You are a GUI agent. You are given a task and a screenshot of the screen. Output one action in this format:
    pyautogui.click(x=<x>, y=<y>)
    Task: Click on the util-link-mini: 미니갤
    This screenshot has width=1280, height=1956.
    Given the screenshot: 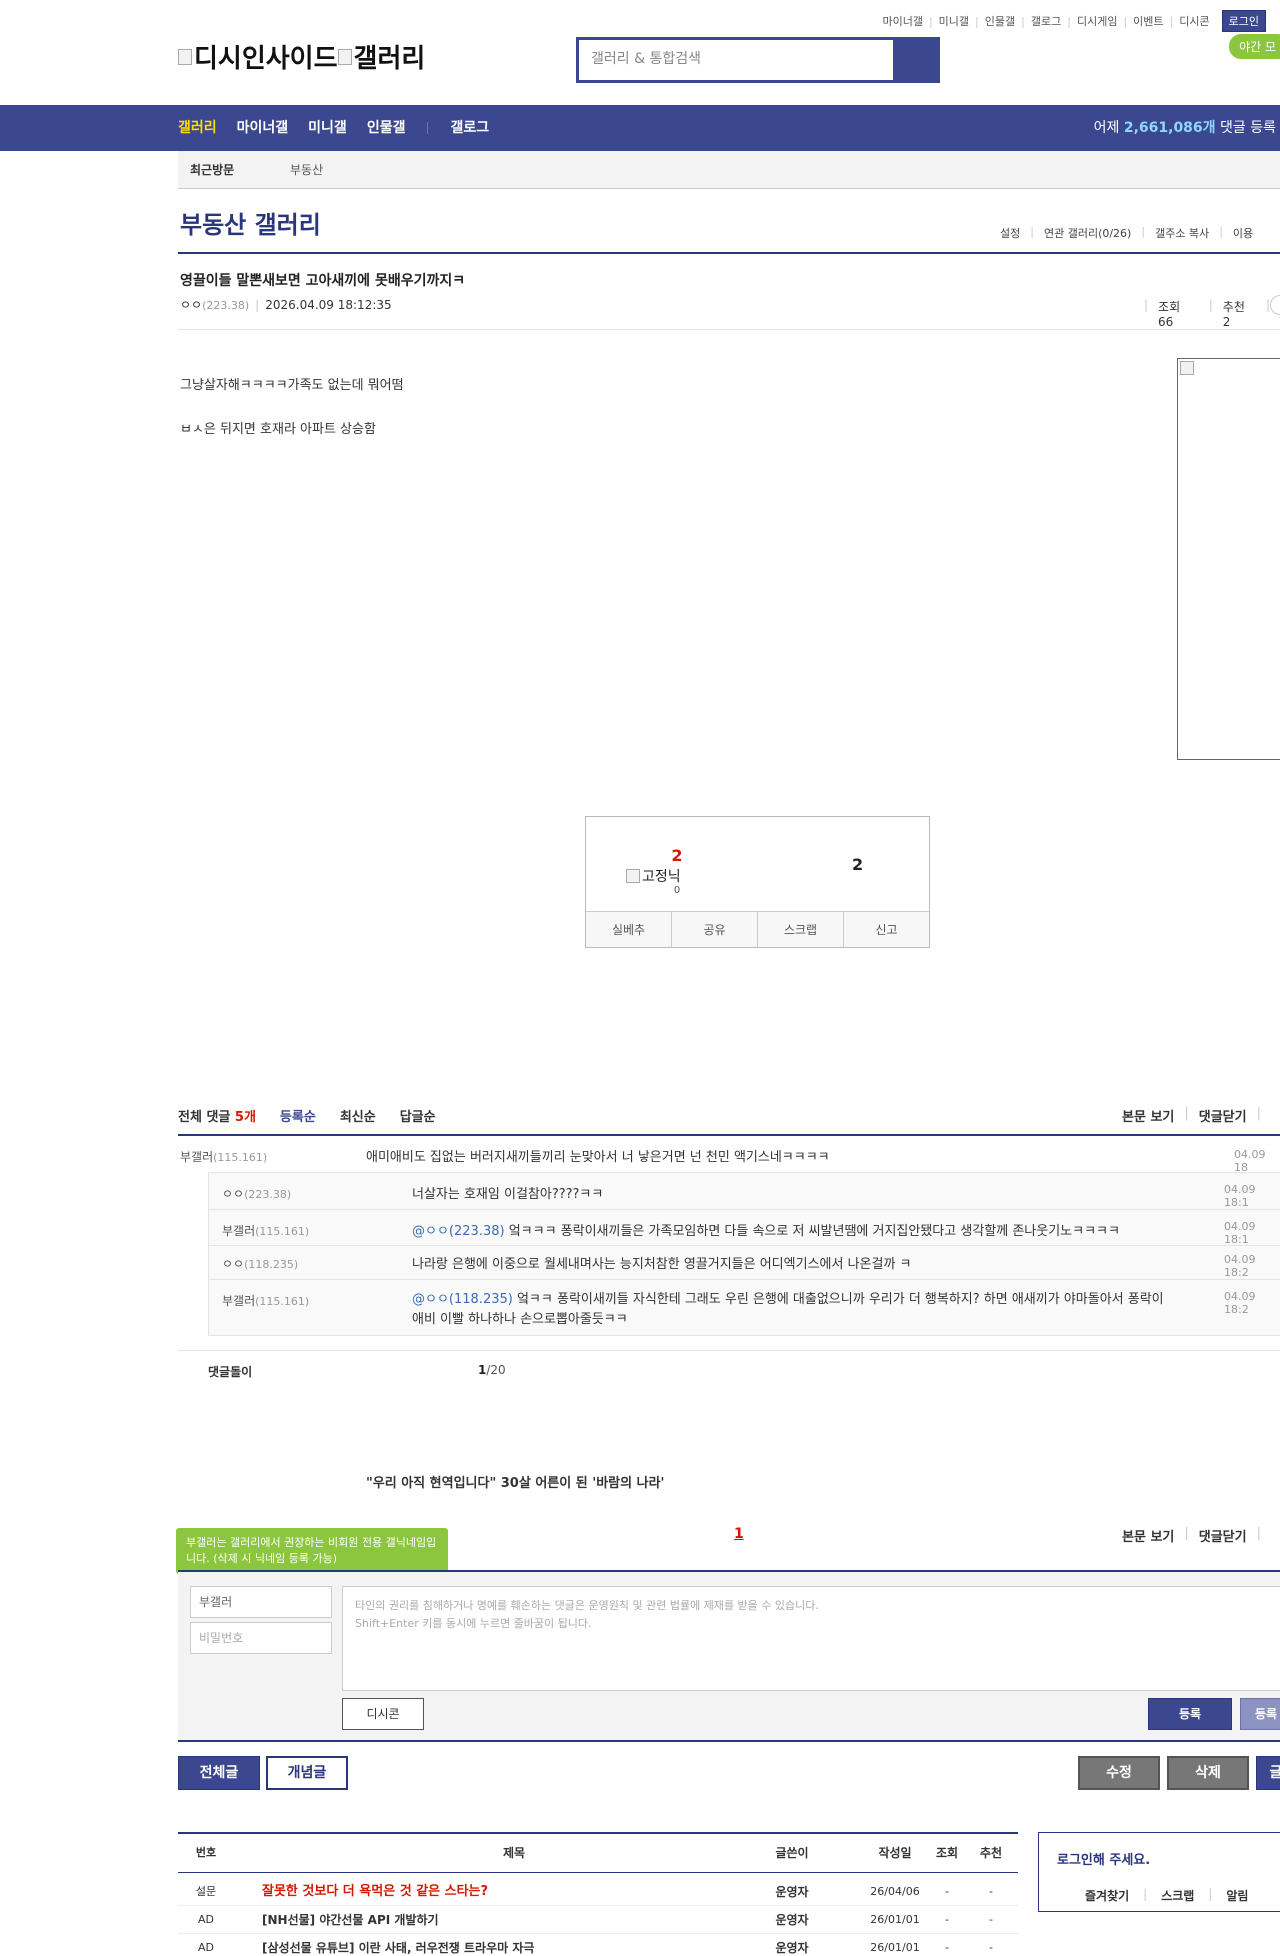 What is the action you would take?
    pyautogui.click(x=954, y=21)
    